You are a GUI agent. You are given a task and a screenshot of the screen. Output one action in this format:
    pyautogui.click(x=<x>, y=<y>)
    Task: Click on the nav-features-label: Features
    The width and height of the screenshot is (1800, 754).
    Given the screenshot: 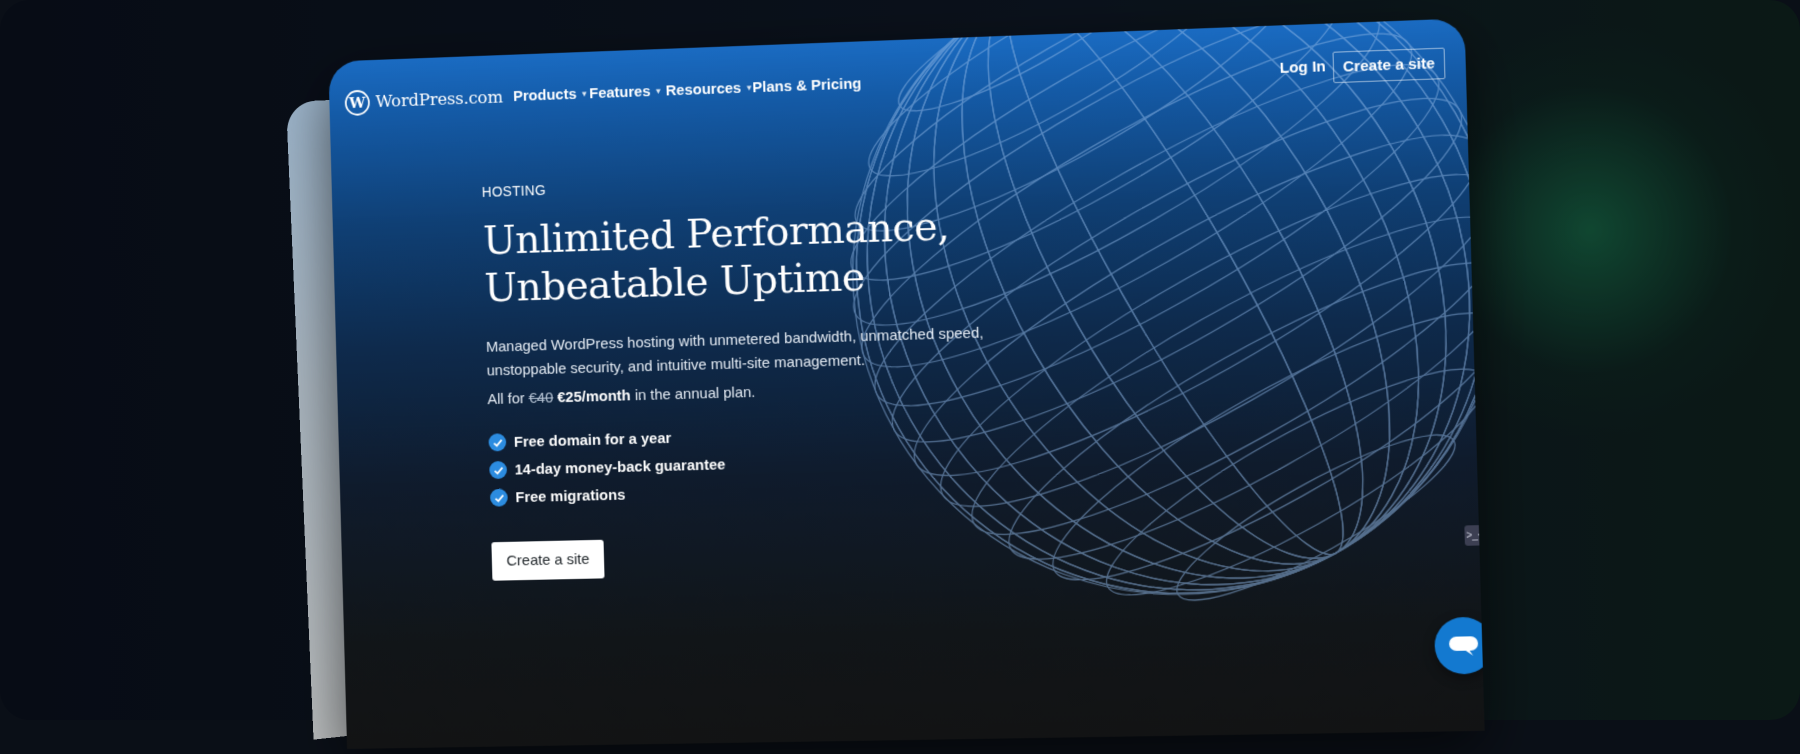 What is the action you would take?
    pyautogui.click(x=620, y=93)
    